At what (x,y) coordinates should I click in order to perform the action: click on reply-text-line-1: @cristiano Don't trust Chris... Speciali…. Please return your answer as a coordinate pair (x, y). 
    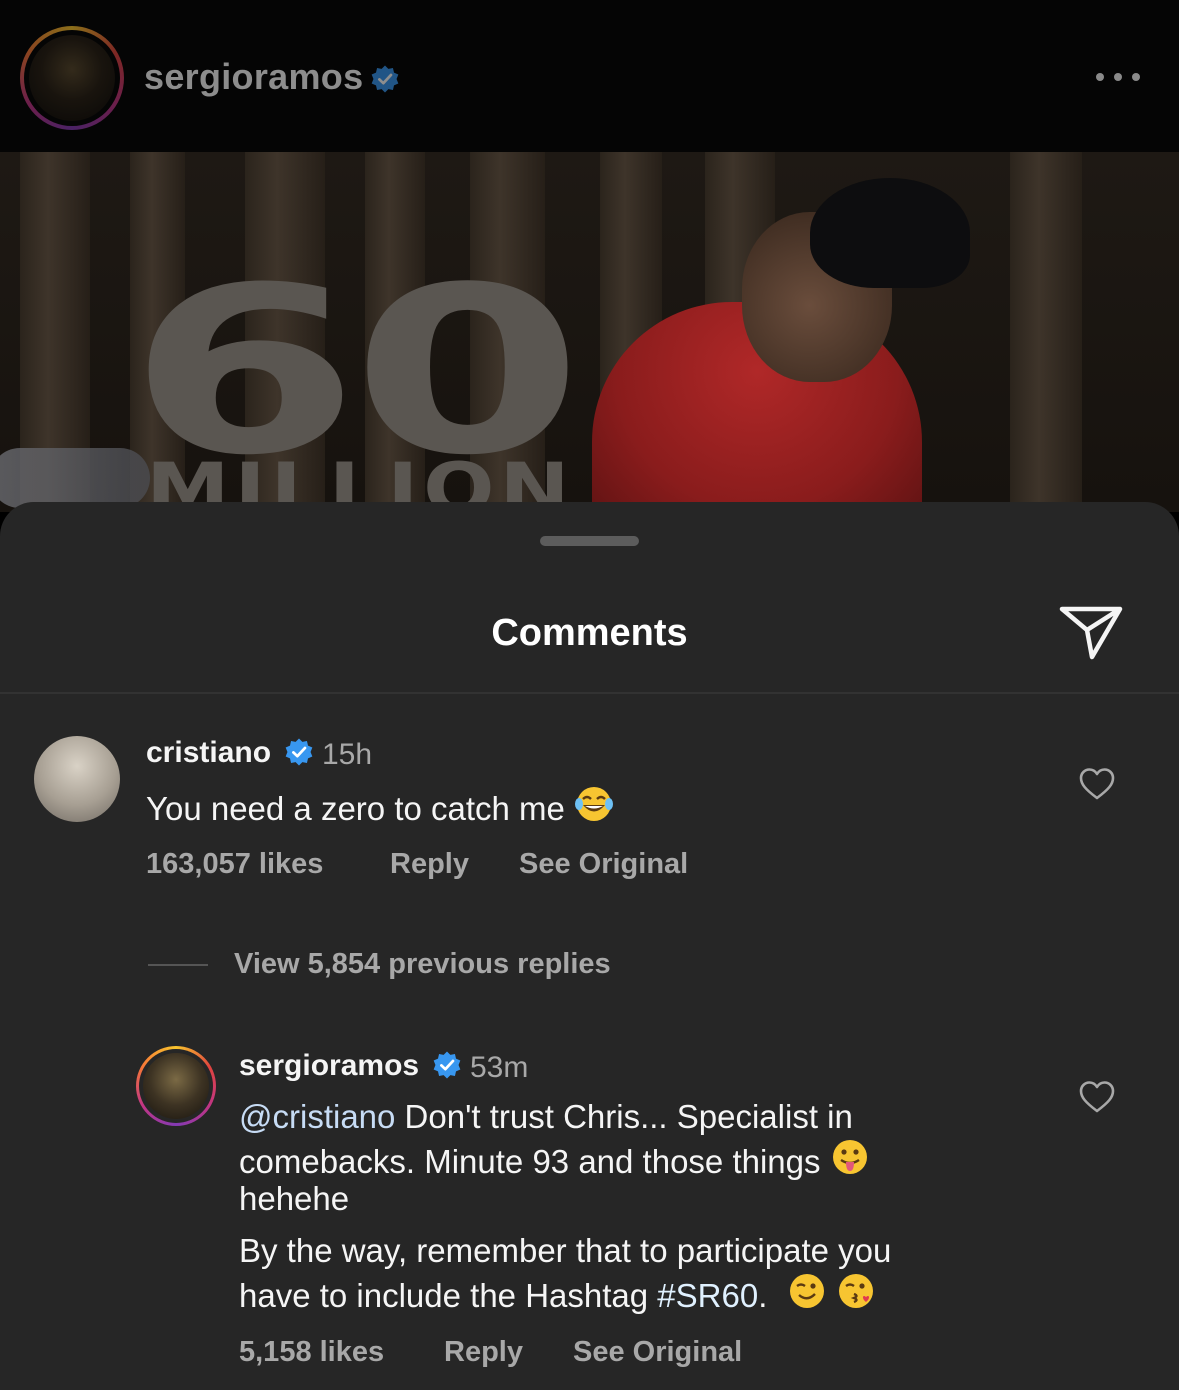
    Looking at the image, I should click on (546, 1116).